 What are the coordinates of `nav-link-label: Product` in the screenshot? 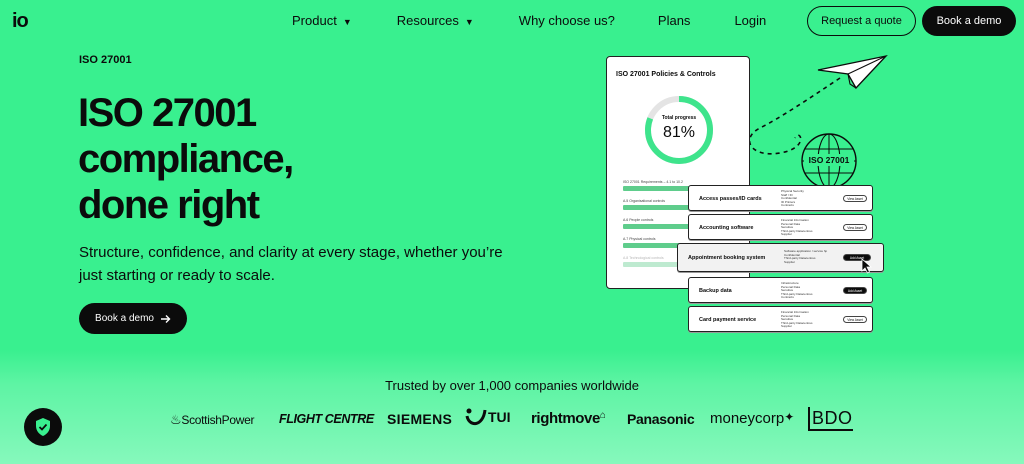 It's located at (314, 20).